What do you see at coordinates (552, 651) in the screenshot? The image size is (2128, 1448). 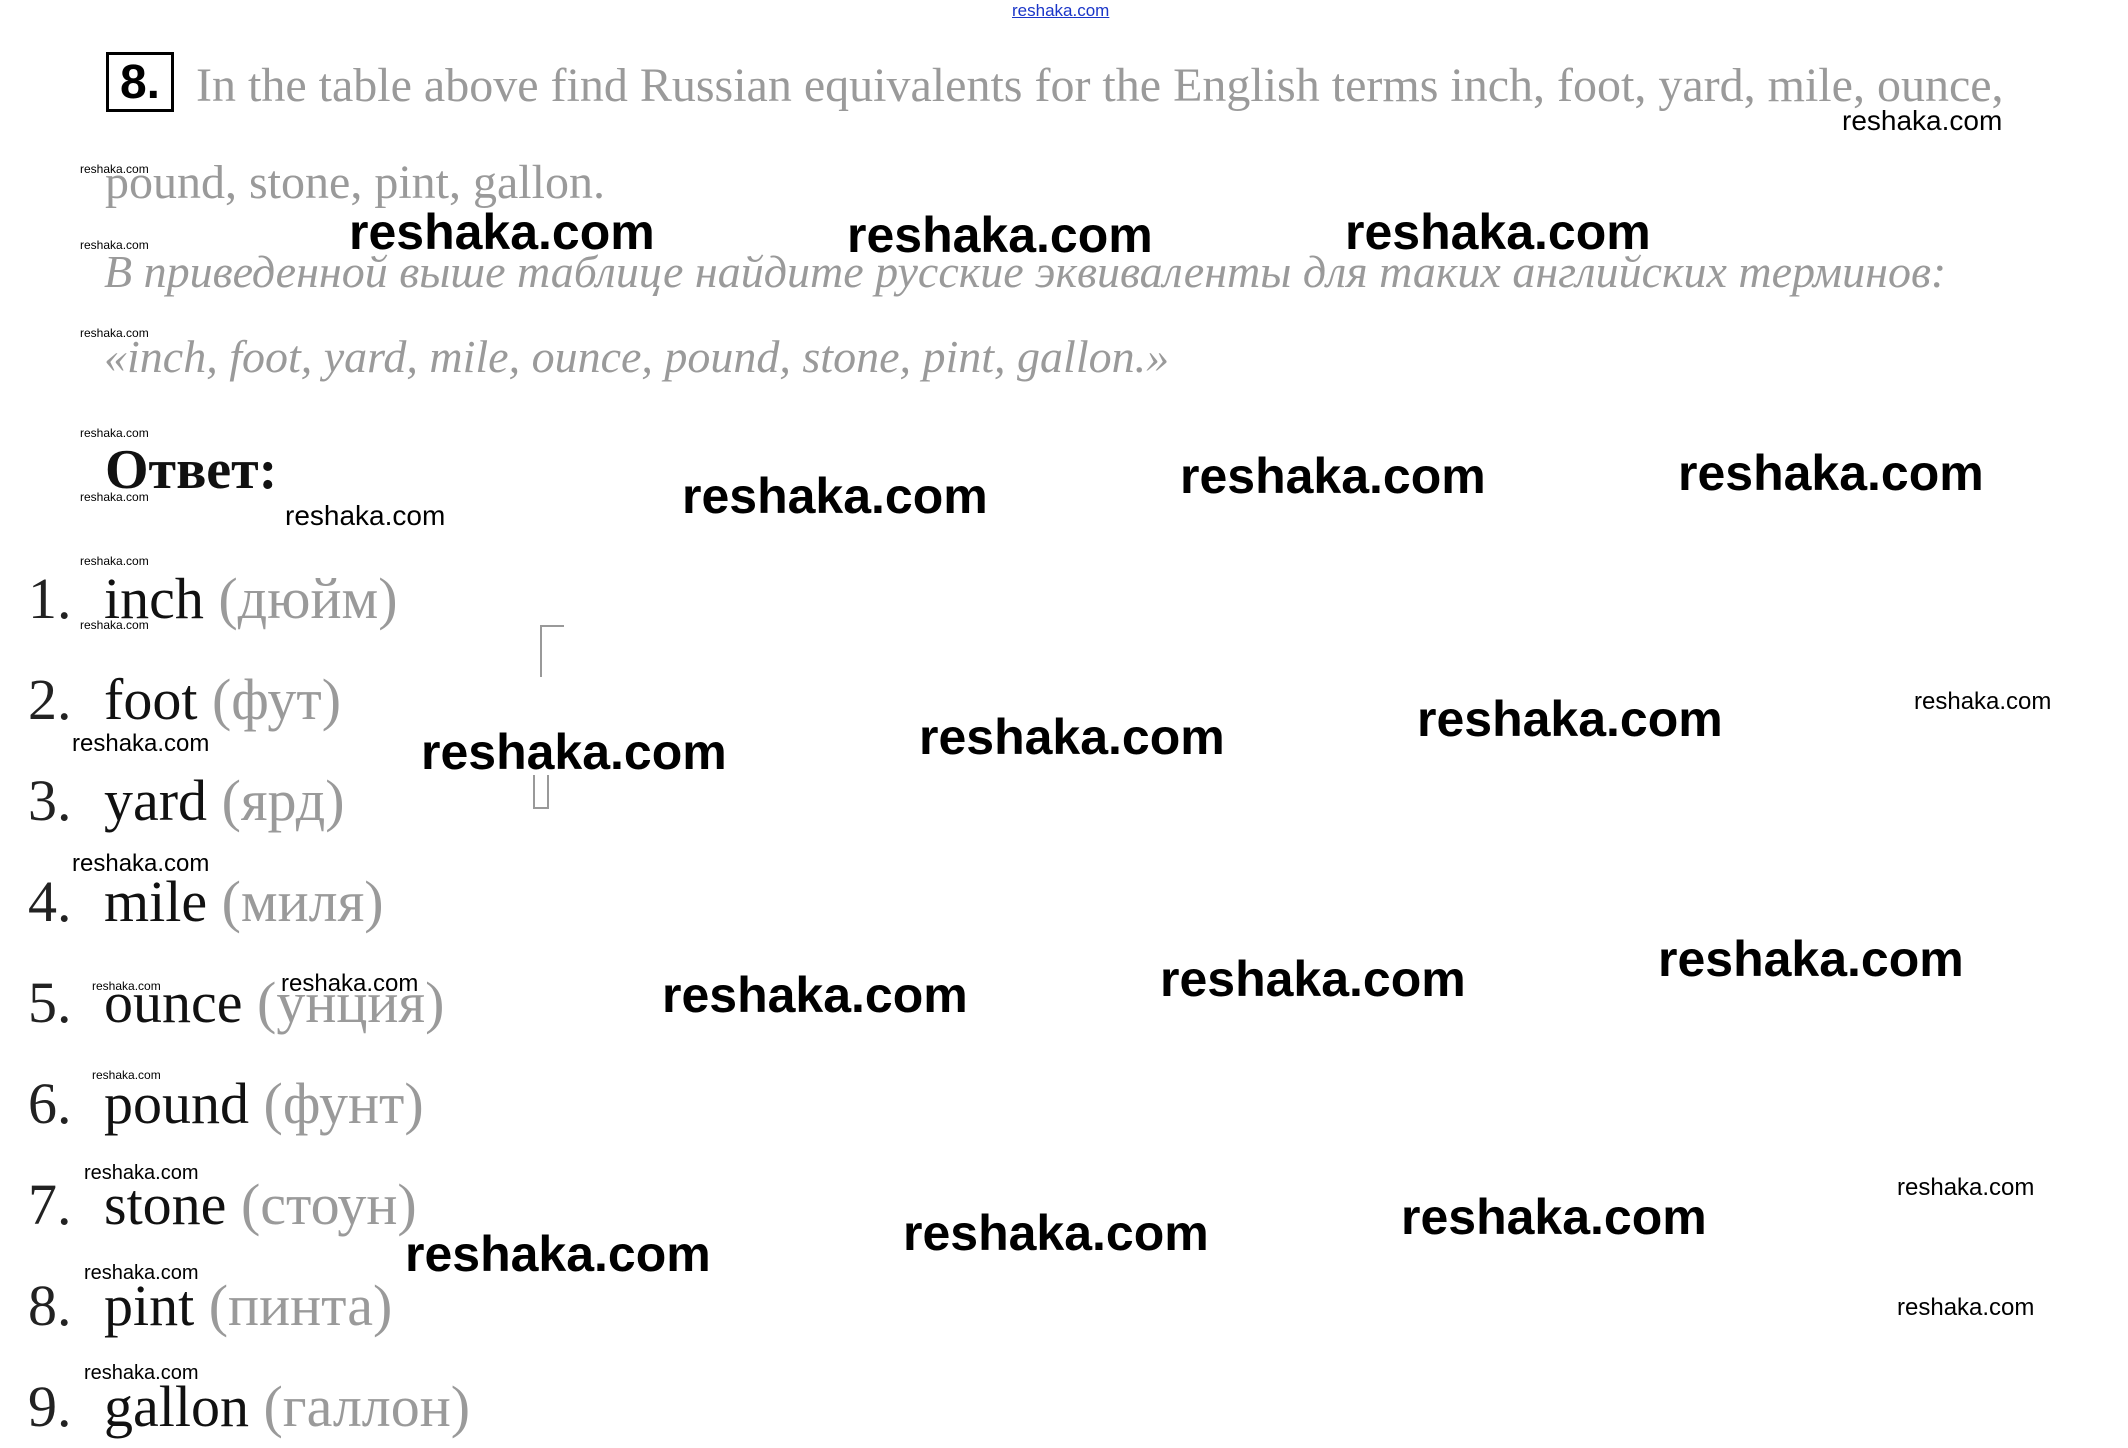 I see `scan-artifact` at bounding box center [552, 651].